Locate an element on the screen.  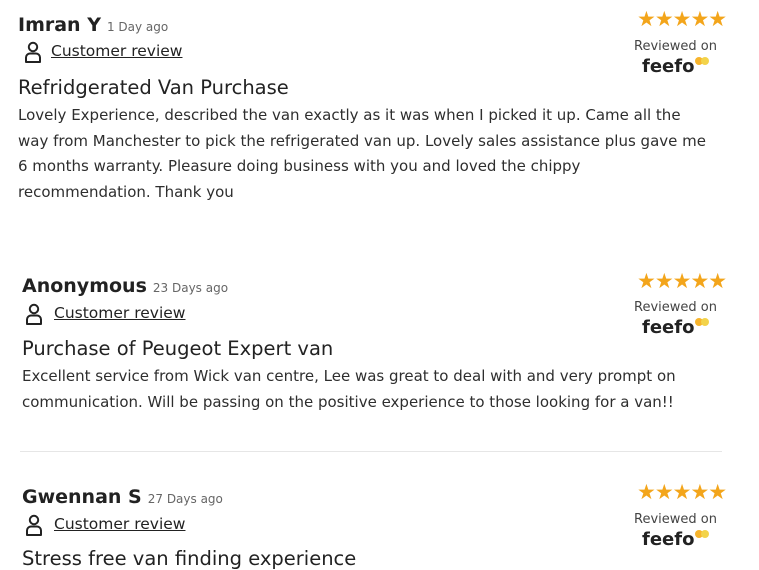
review-header: Gwennan S 27 Days ago is located at coordinates (122, 497).